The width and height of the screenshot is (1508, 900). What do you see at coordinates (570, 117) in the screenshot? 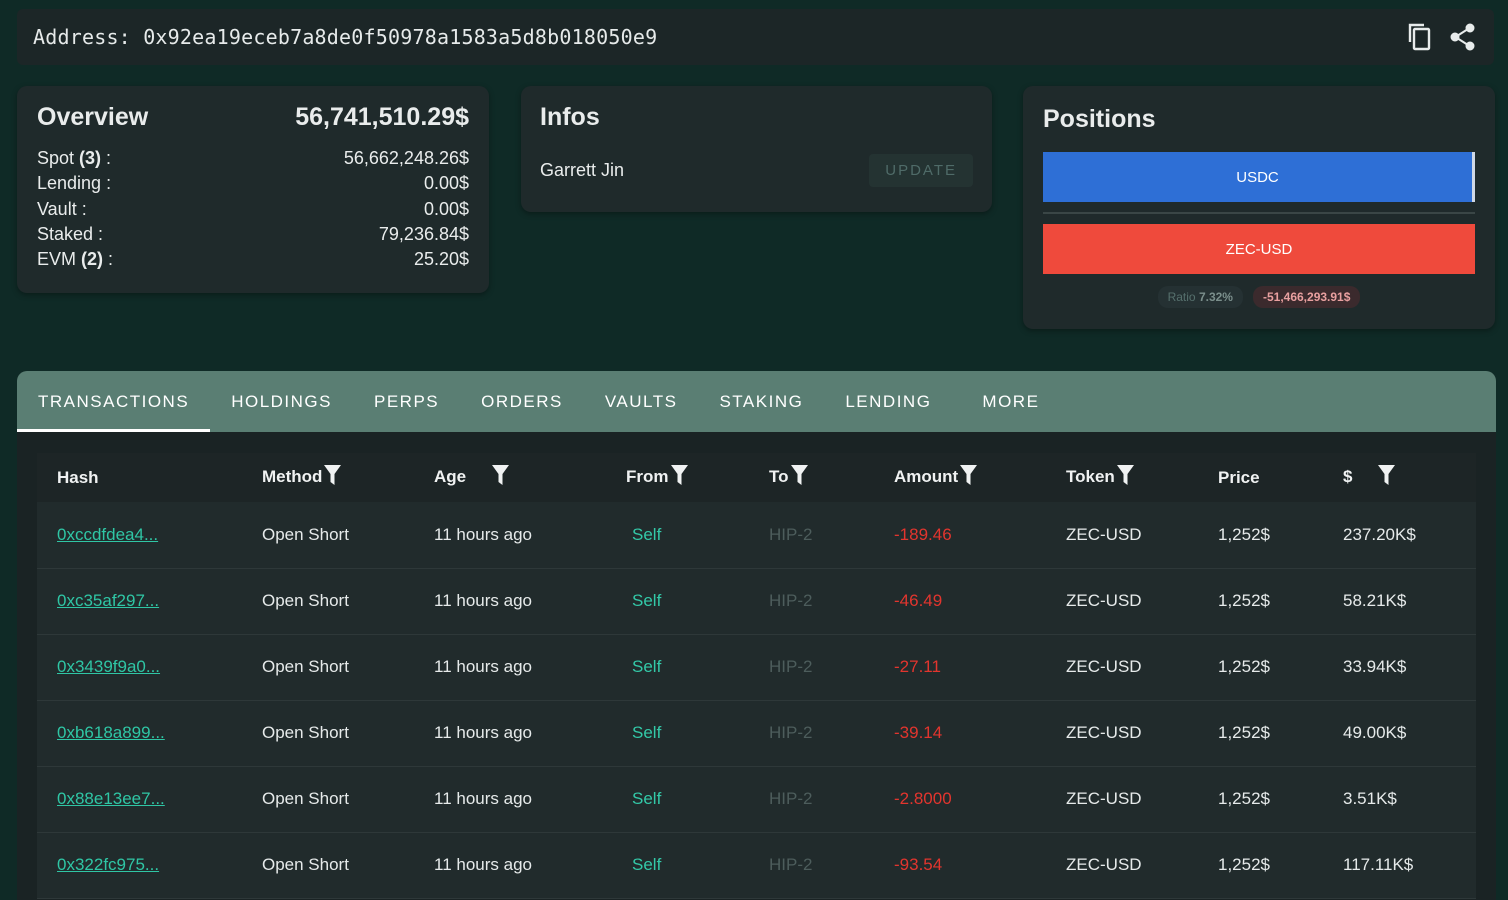
I see `infos-title: Infos` at bounding box center [570, 117].